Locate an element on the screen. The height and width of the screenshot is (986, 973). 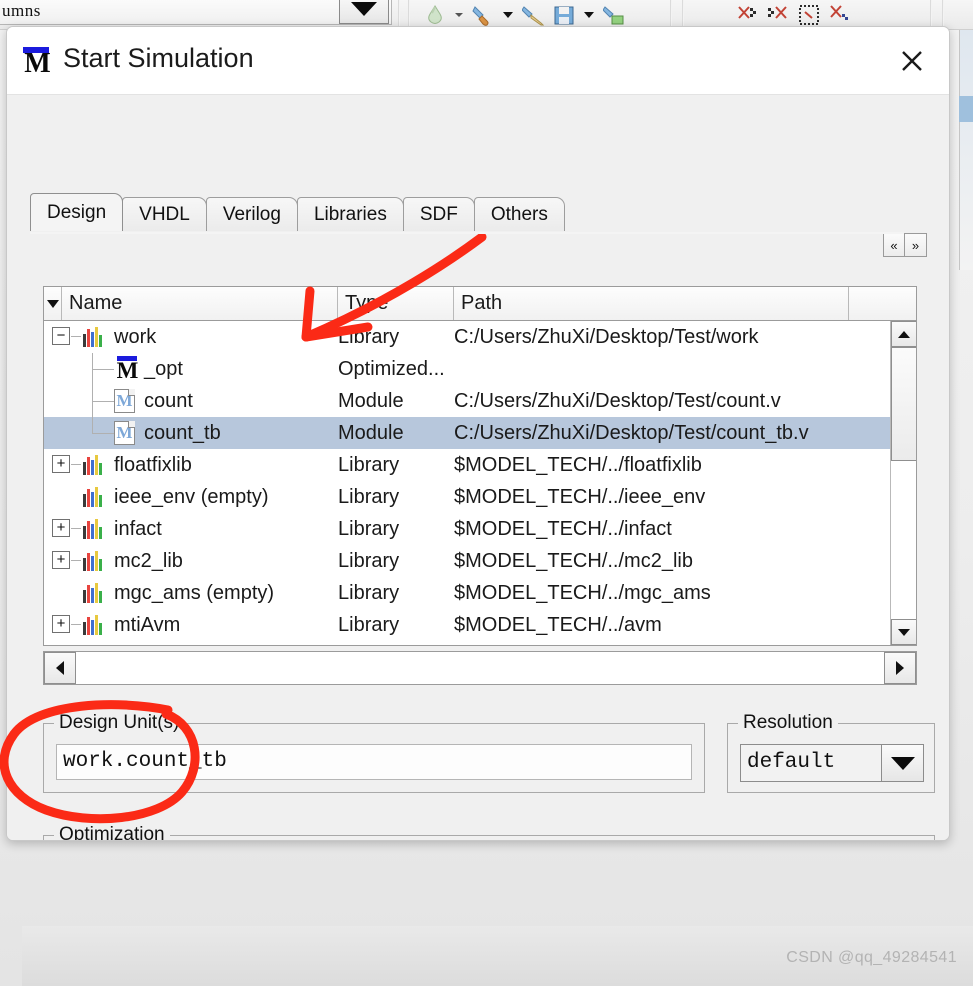
row-path: $MODEL_TECH/../mc2_lib is located at coordinates (573, 560).